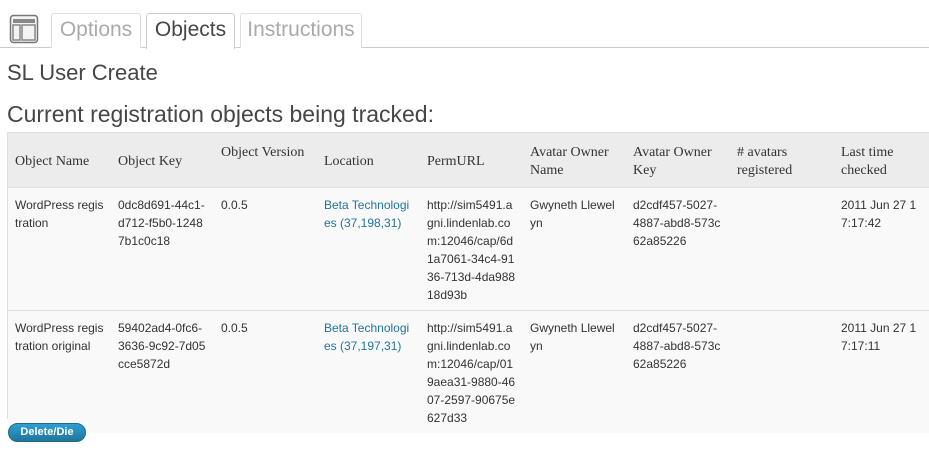 This screenshot has width=929, height=452. What do you see at coordinates (96, 30) in the screenshot?
I see `tab-options: Options` at bounding box center [96, 30].